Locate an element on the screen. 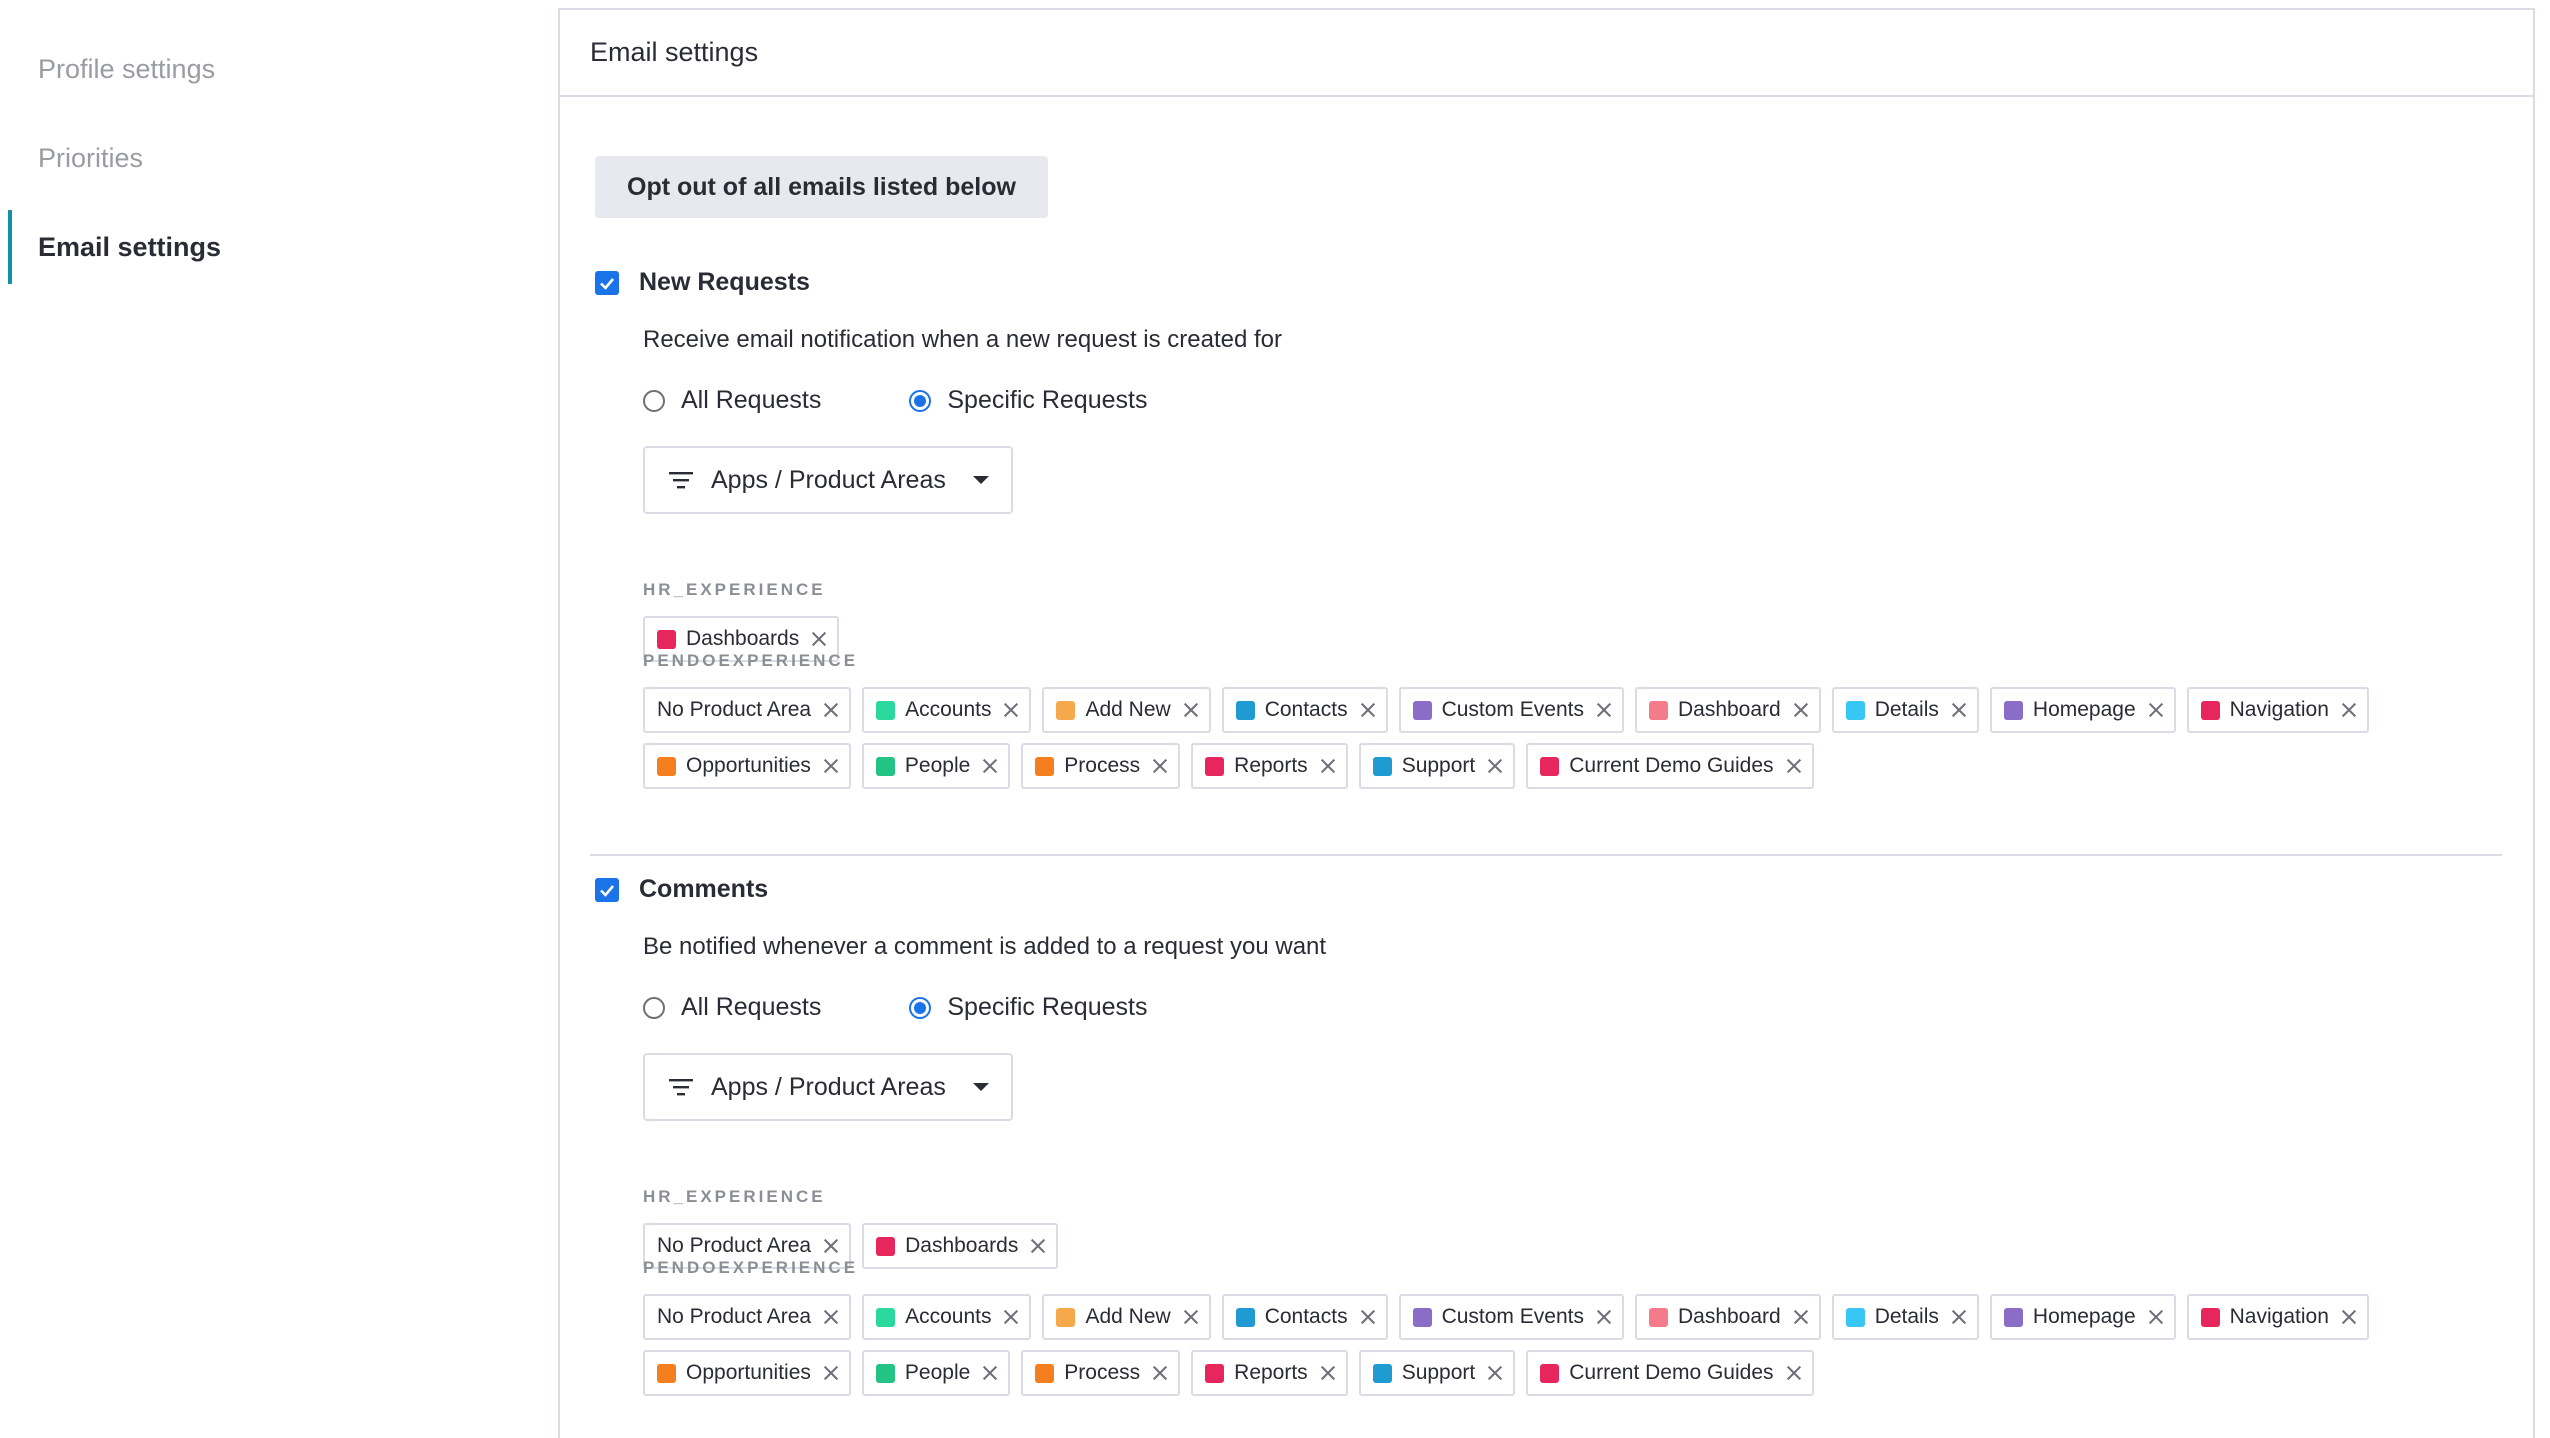 This screenshot has width=2550, height=1438. chip-label: Custom Events is located at coordinates (1512, 709).